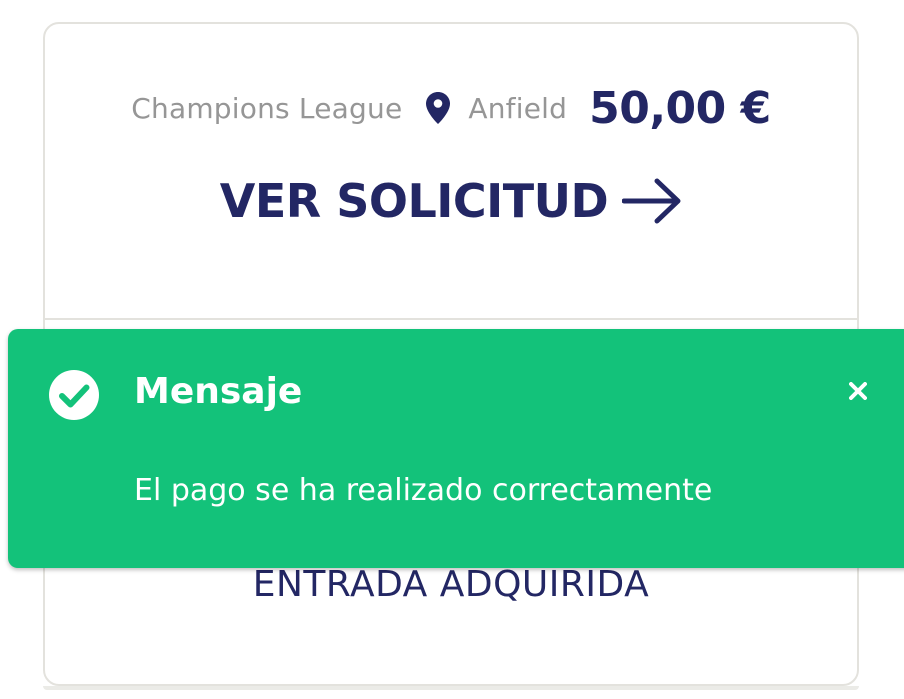 Image resolution: width=904 pixels, height=699 pixels. Describe the element at coordinates (451, 688) in the screenshot. I see `card-bottom-edge` at that location.